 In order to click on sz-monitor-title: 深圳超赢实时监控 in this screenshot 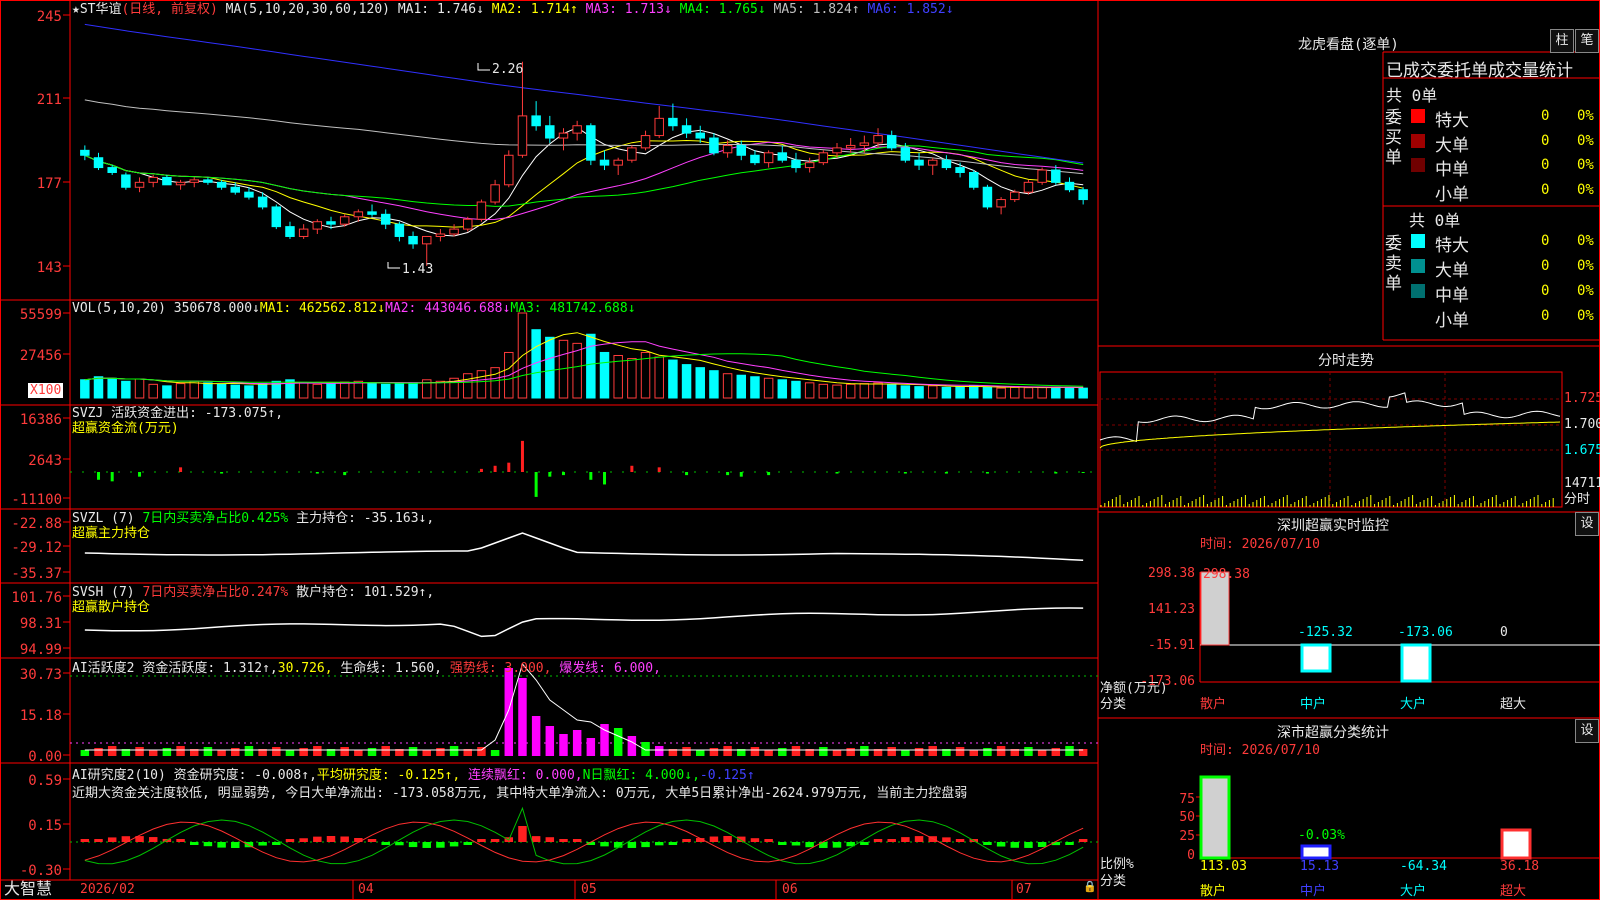, I will do `click(1333, 526)`.